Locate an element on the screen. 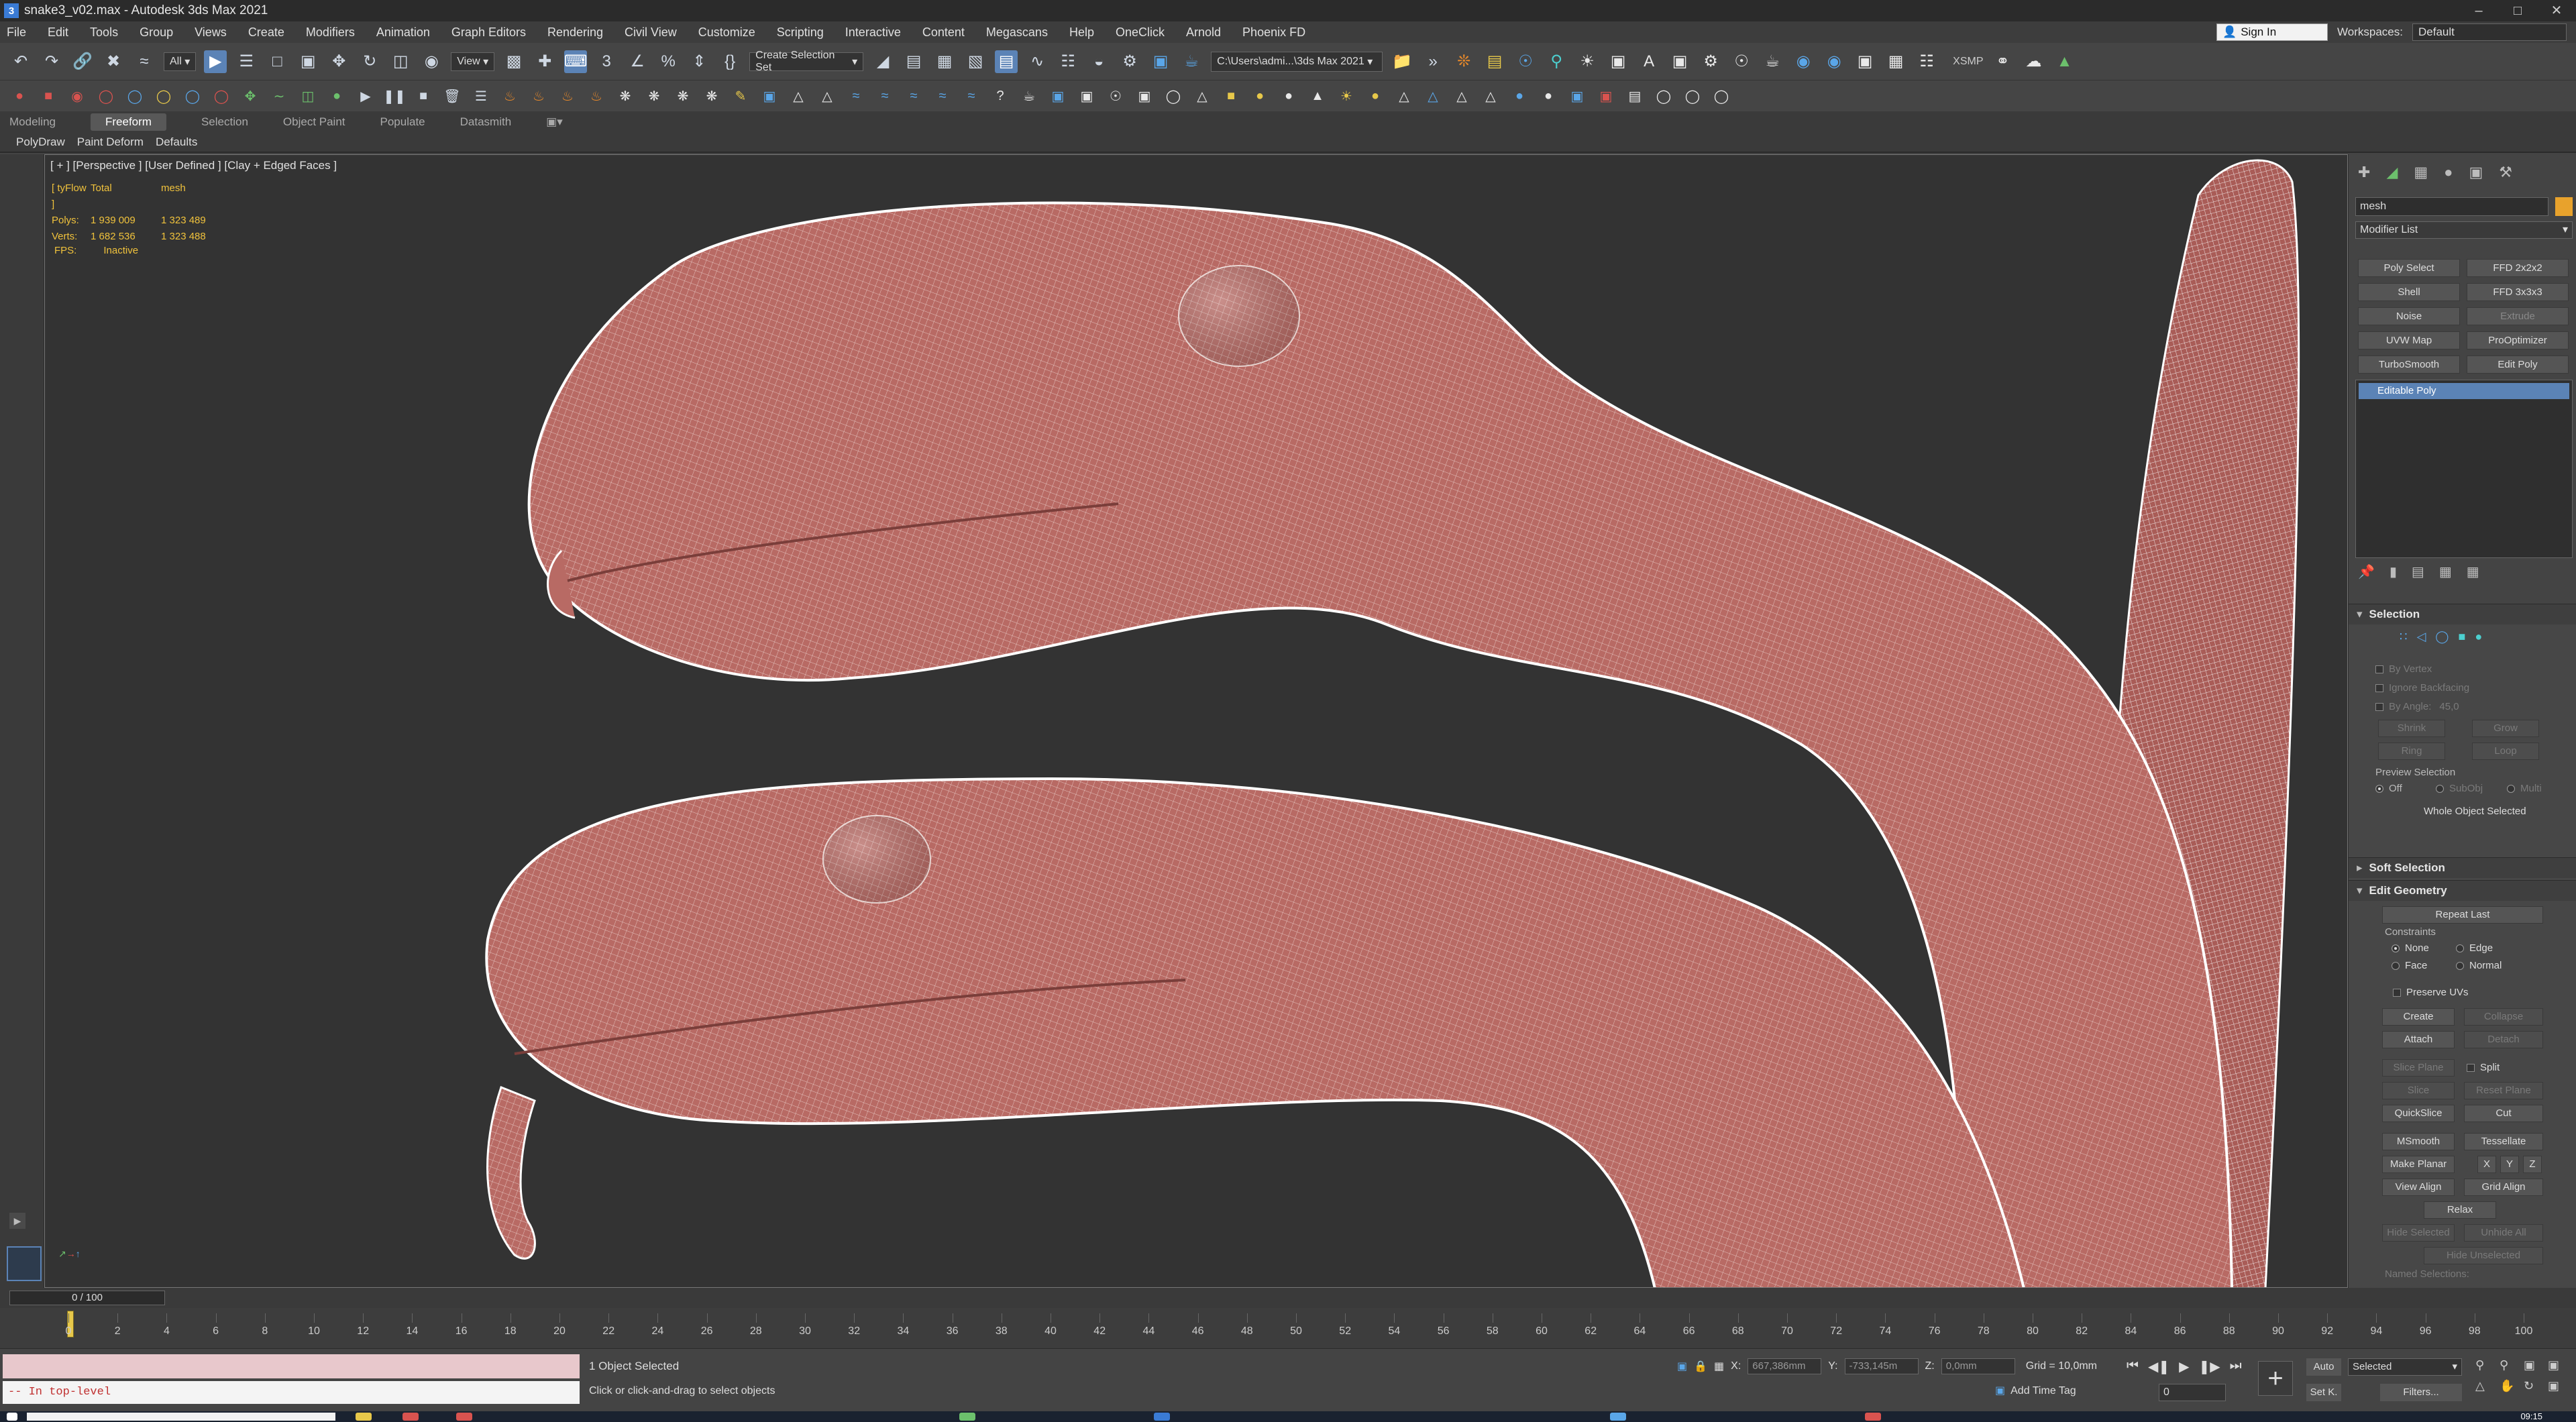 This screenshot has height=1422, width=2576. arnold-help-icon: ◯ is located at coordinates (1664, 96).